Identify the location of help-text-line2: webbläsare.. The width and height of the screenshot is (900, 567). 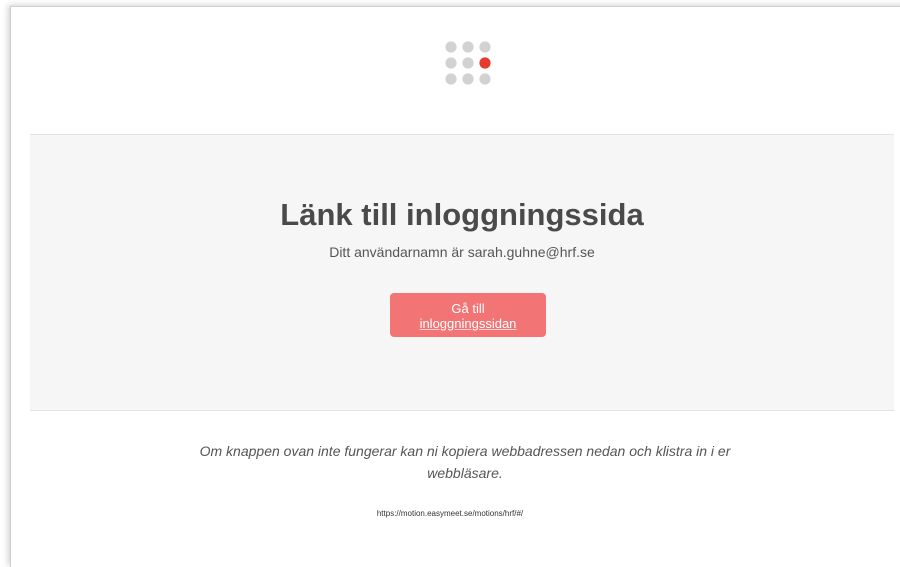
(465, 473).